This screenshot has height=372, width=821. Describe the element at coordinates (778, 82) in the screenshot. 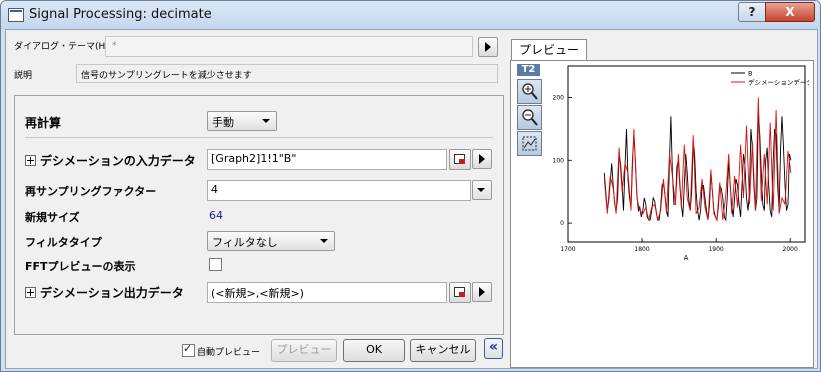

I see `legend-label: デシメーションデータ` at that location.